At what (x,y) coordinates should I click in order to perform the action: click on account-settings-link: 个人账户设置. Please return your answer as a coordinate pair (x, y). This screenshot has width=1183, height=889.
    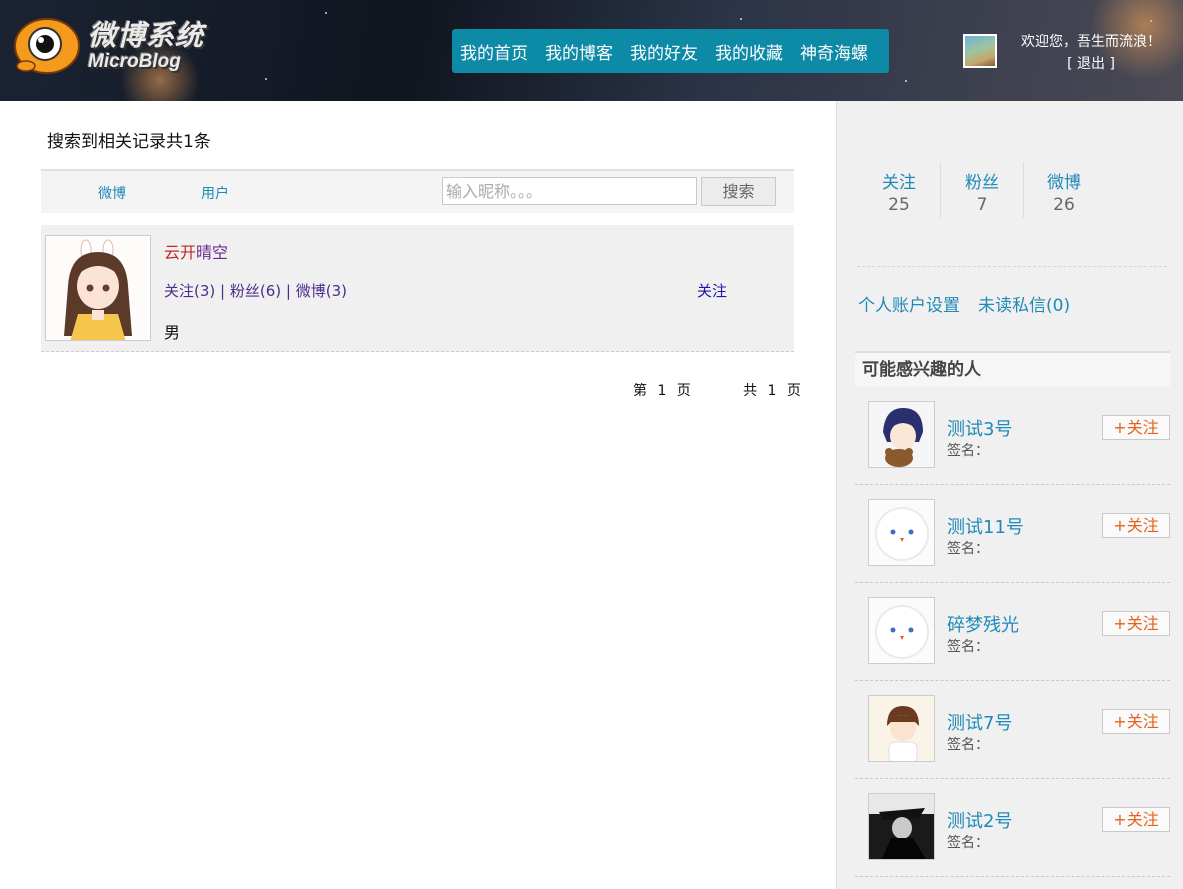
    Looking at the image, I should click on (909, 303).